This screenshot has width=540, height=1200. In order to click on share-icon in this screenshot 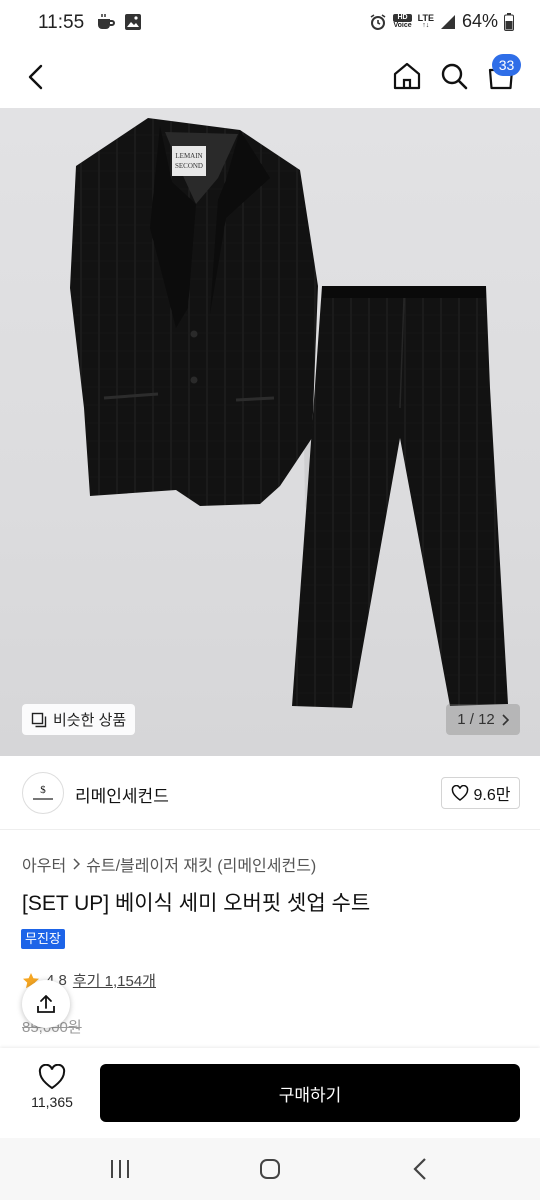, I will do `click(46, 1004)`.